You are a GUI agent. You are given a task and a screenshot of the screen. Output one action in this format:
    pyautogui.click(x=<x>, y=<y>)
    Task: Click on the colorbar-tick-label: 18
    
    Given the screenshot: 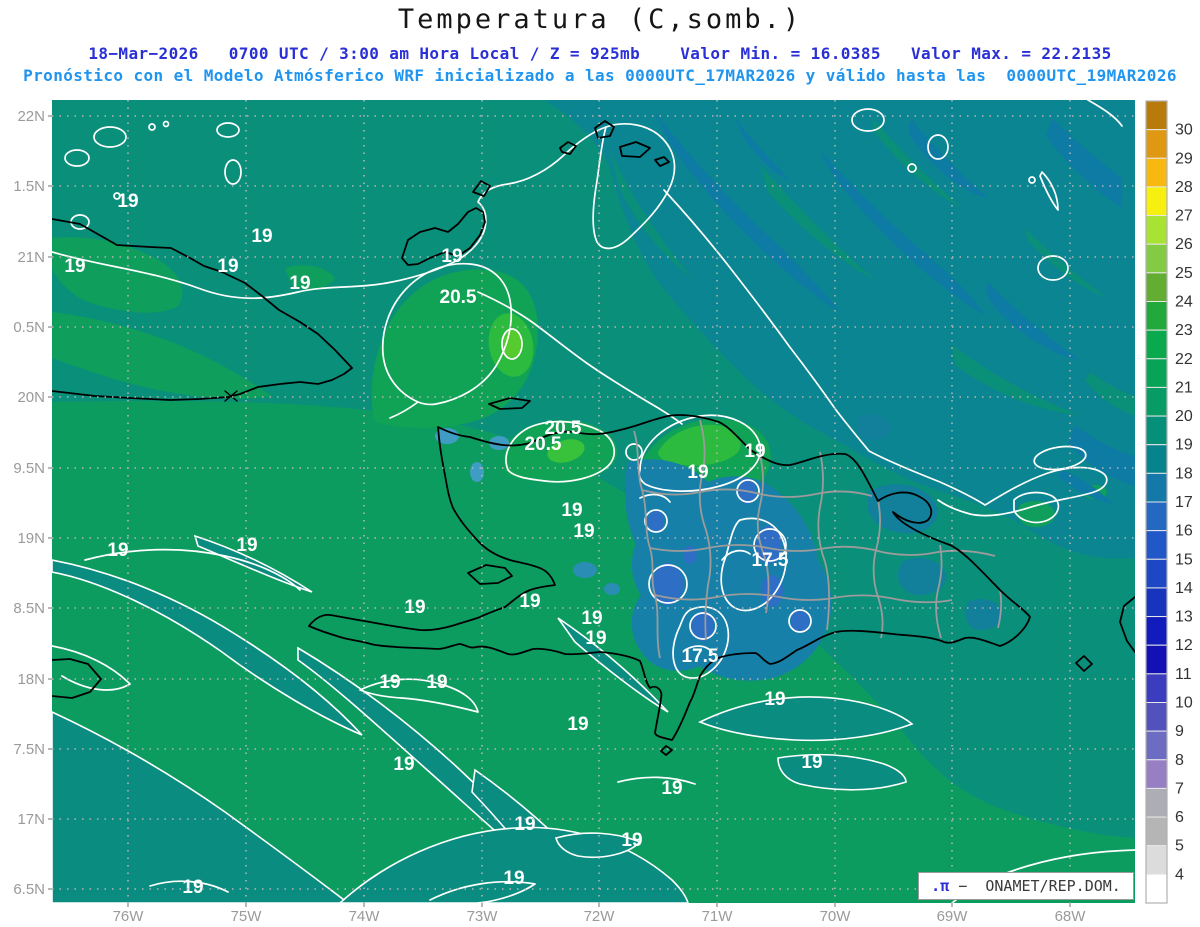 What is the action you would take?
    pyautogui.click(x=1184, y=473)
    